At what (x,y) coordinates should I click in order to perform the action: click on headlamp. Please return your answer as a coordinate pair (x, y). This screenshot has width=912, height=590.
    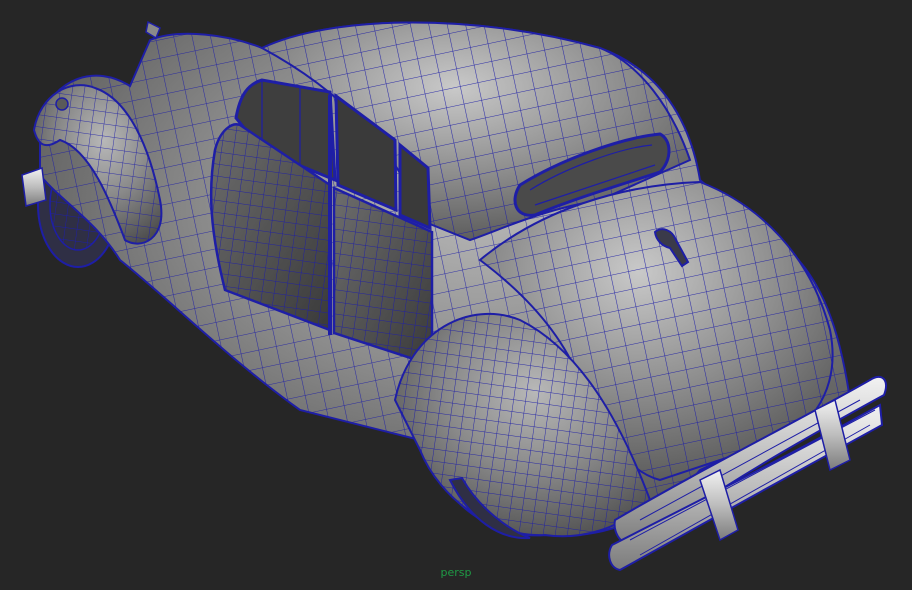
    Looking at the image, I should click on (62, 104).